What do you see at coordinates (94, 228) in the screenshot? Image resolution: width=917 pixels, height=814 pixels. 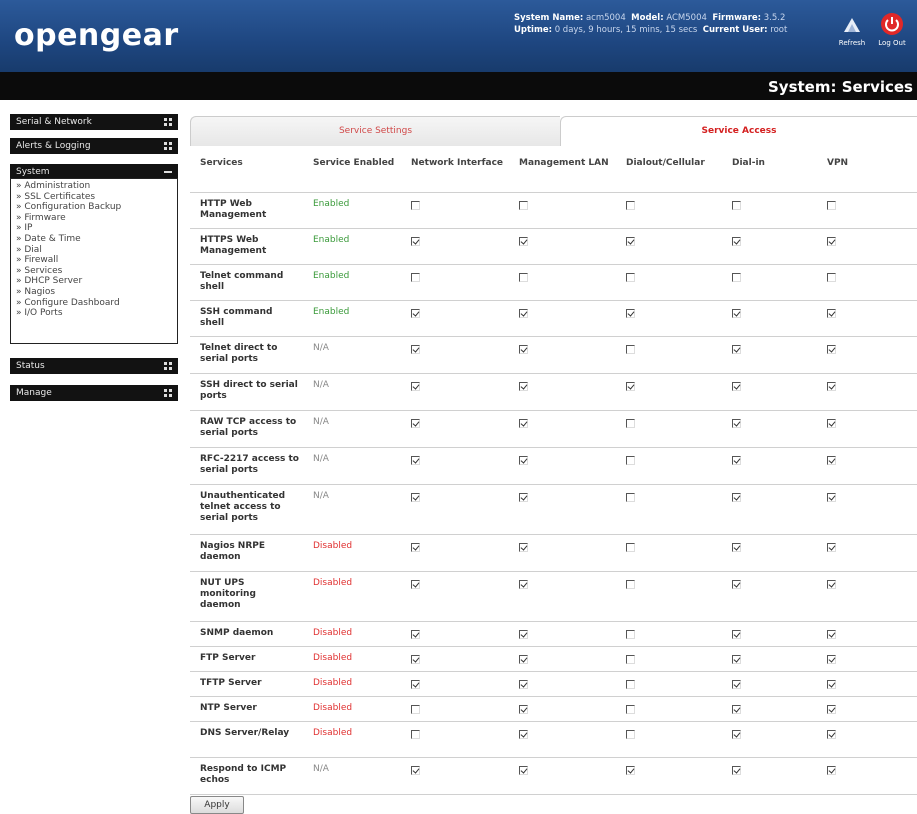 I see `sidebar-item-ip: » IP` at bounding box center [94, 228].